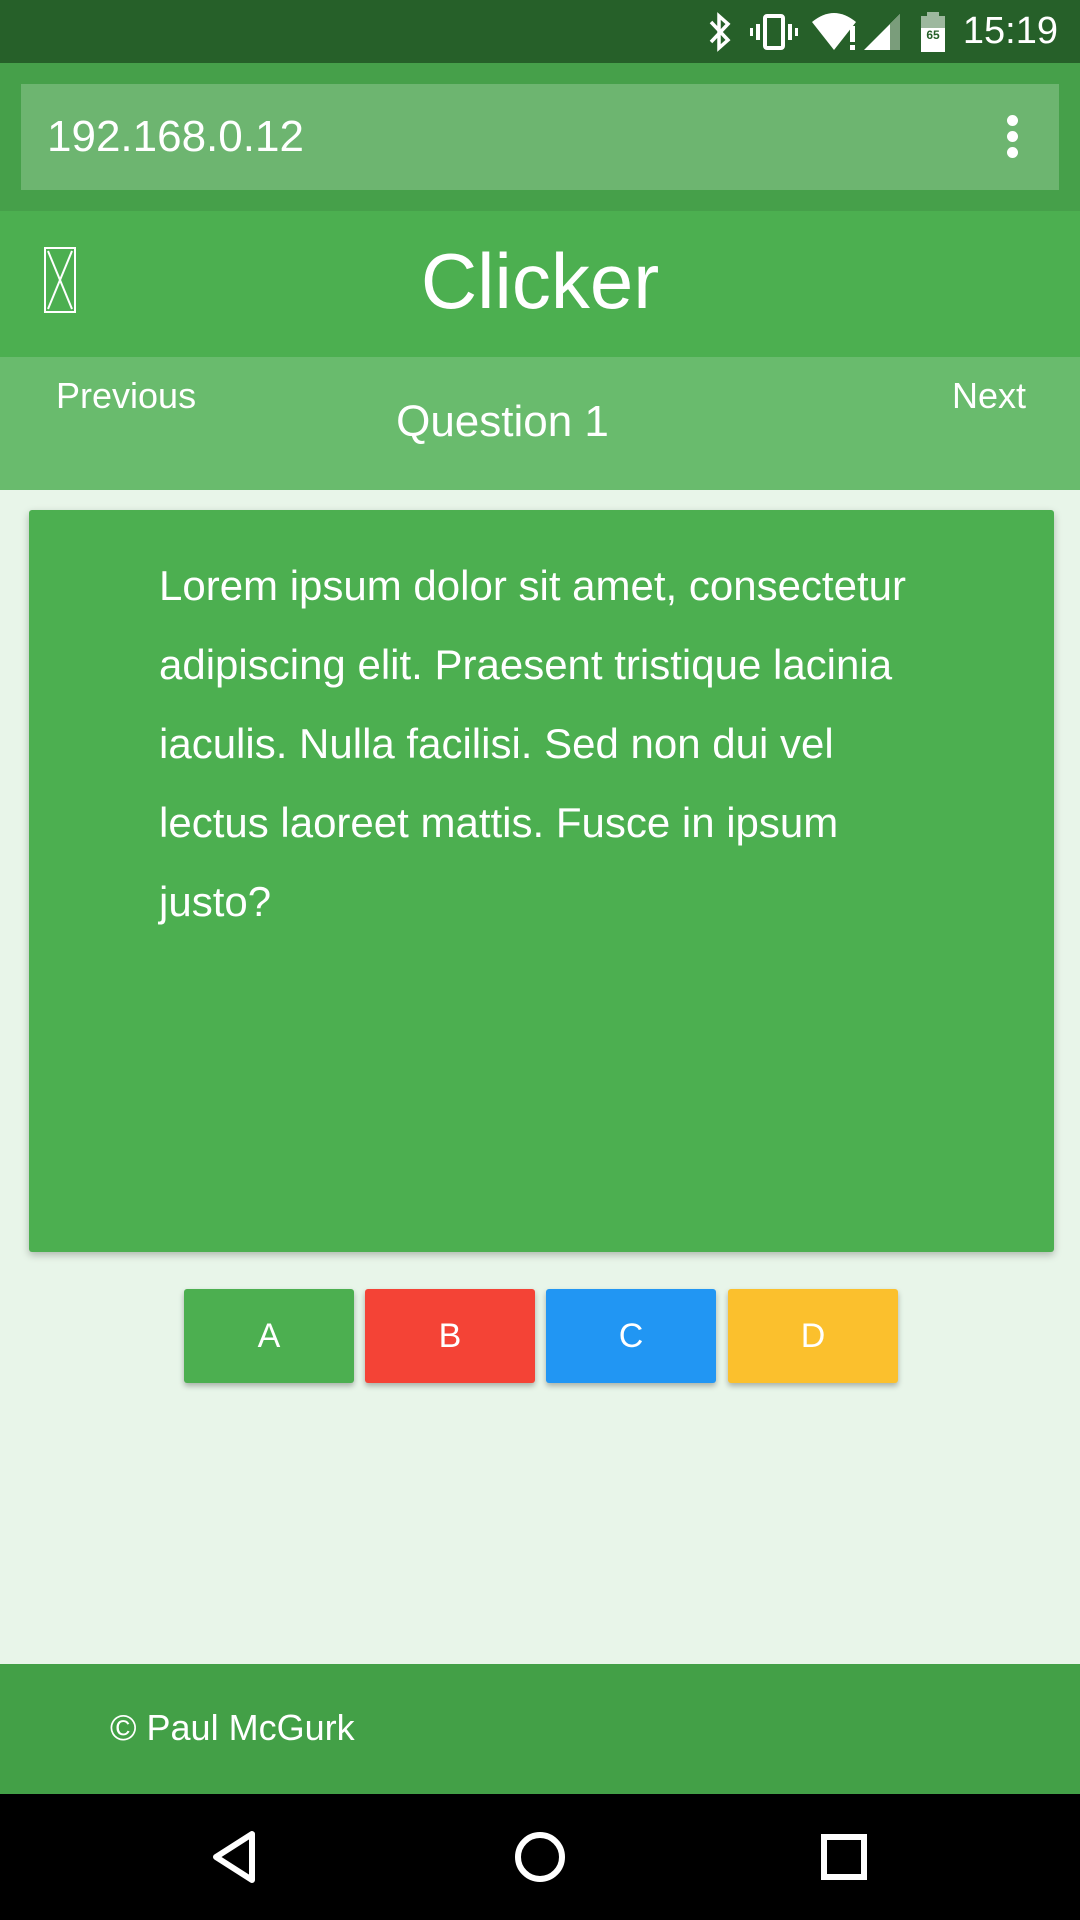  Describe the element at coordinates (989, 396) in the screenshot. I see `next-link: Next` at that location.